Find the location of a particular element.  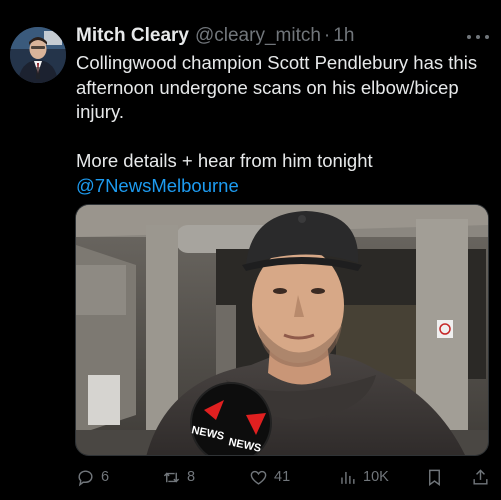

more-icon is located at coordinates (478, 37).